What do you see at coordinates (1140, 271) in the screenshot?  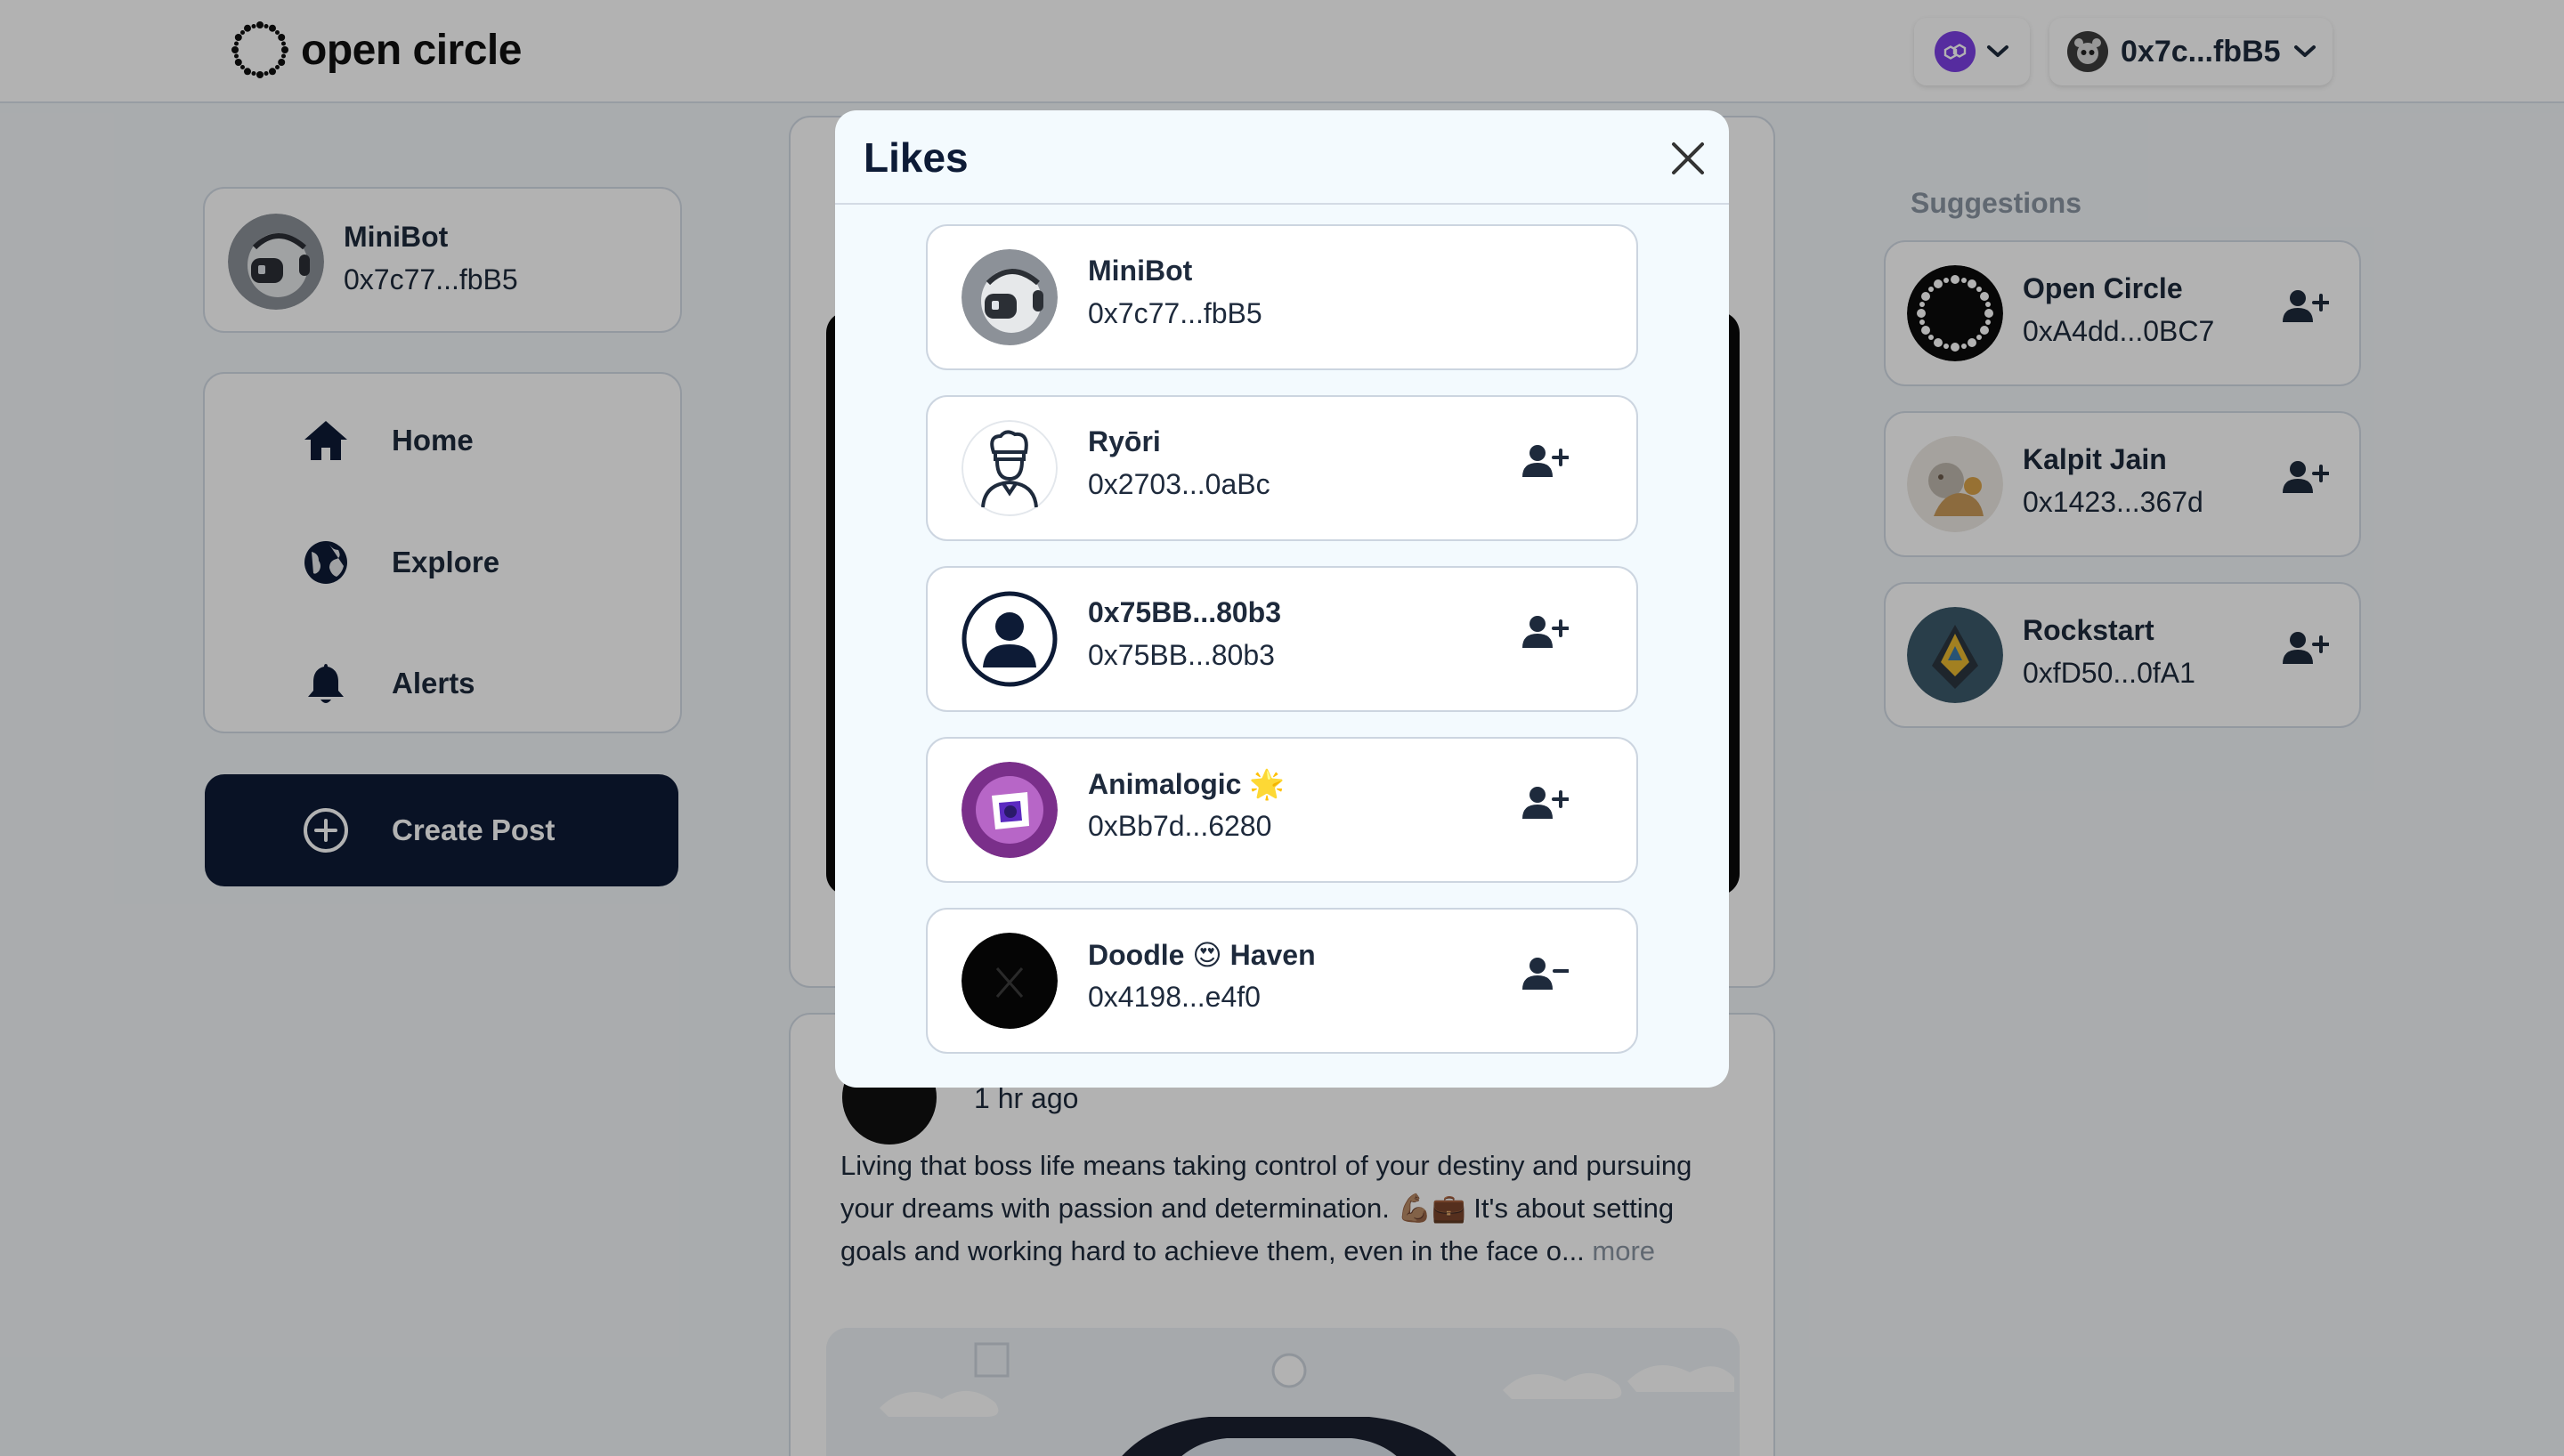 I see `liker-name: MiniBot` at bounding box center [1140, 271].